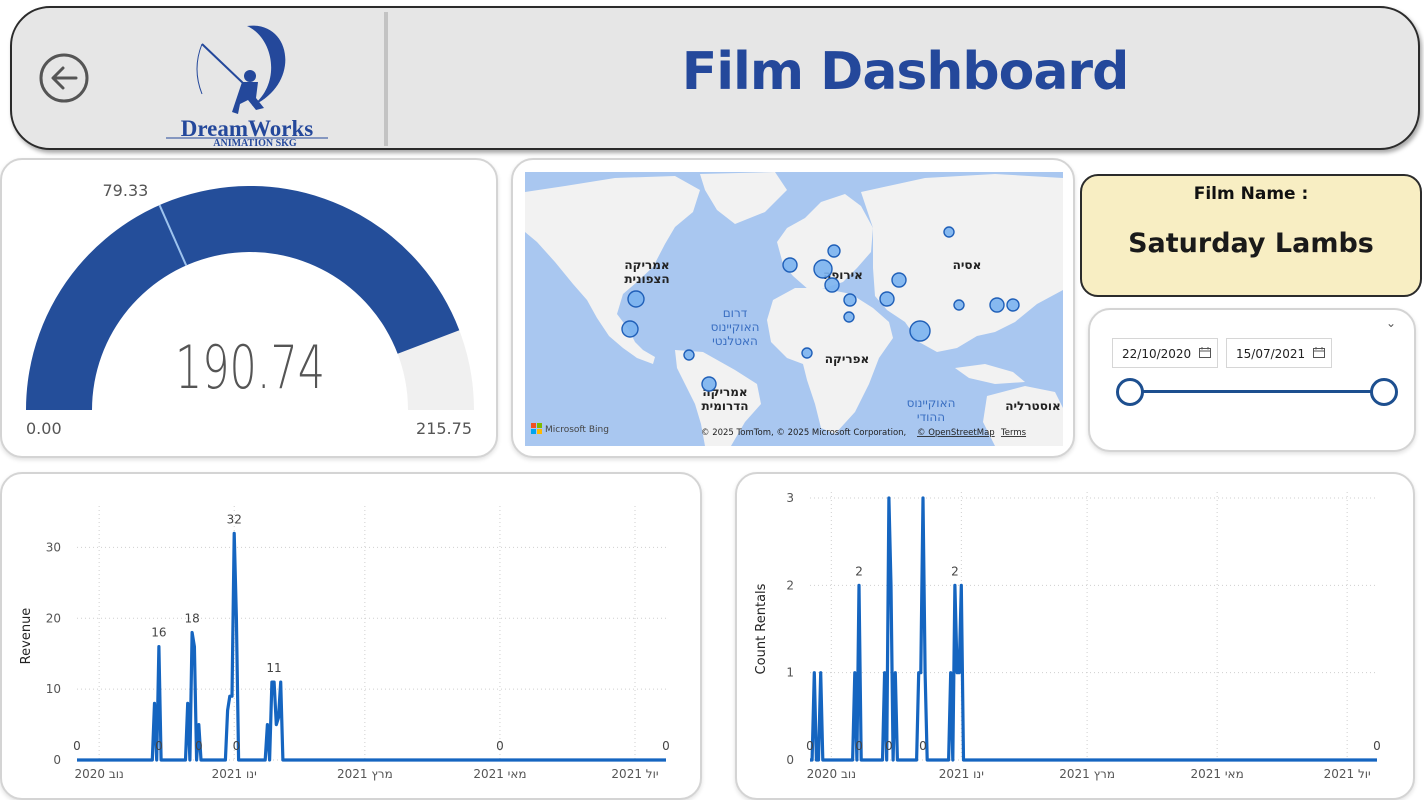 This screenshot has width=1424, height=800. Describe the element at coordinates (1032, 406) in the screenshot. I see `map-label-australia: אוסטרליה` at that location.